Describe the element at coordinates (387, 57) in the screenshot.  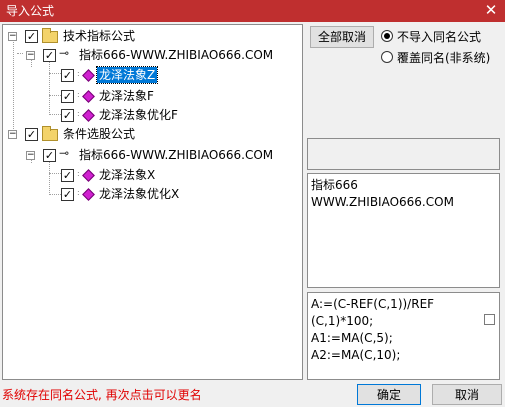
I see `overwrite-duplicates-radio` at that location.